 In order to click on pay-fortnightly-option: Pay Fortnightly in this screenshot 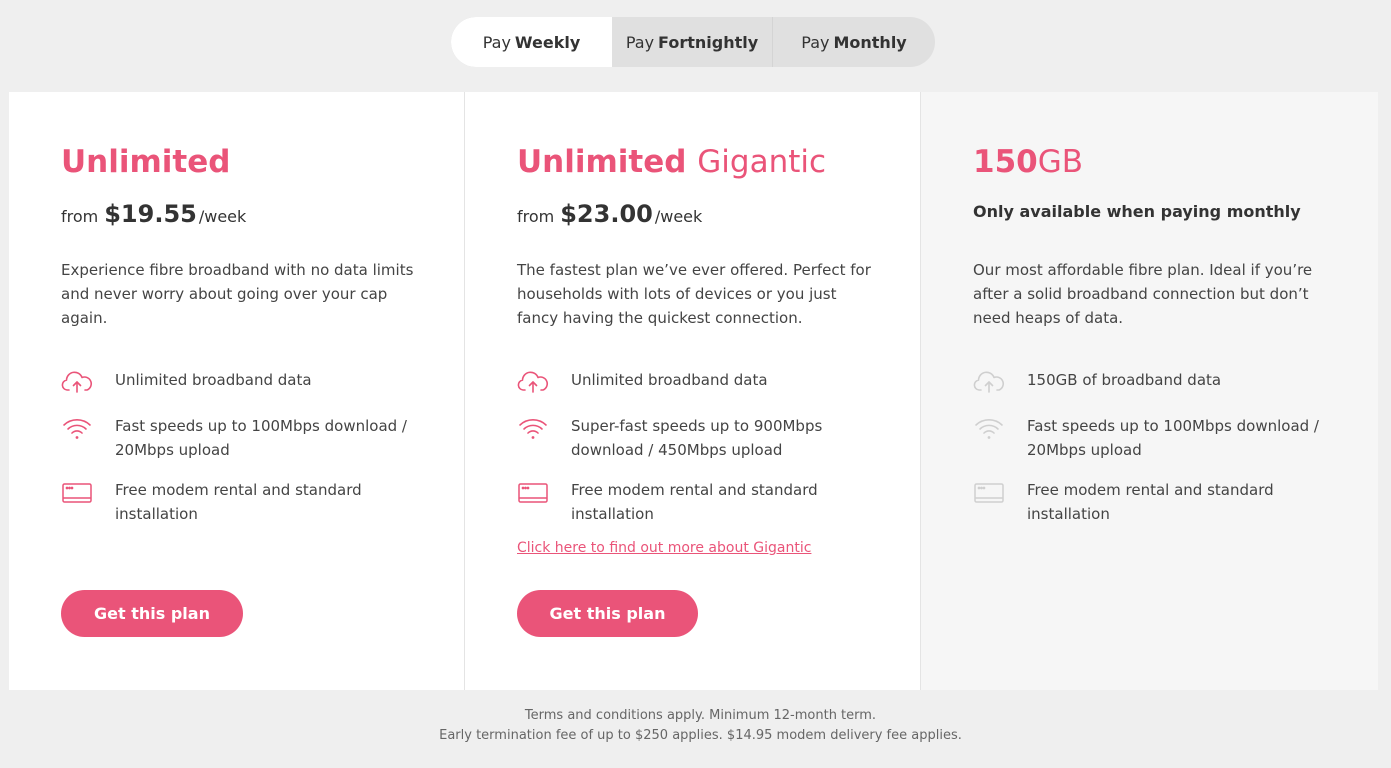, I will do `click(692, 42)`.